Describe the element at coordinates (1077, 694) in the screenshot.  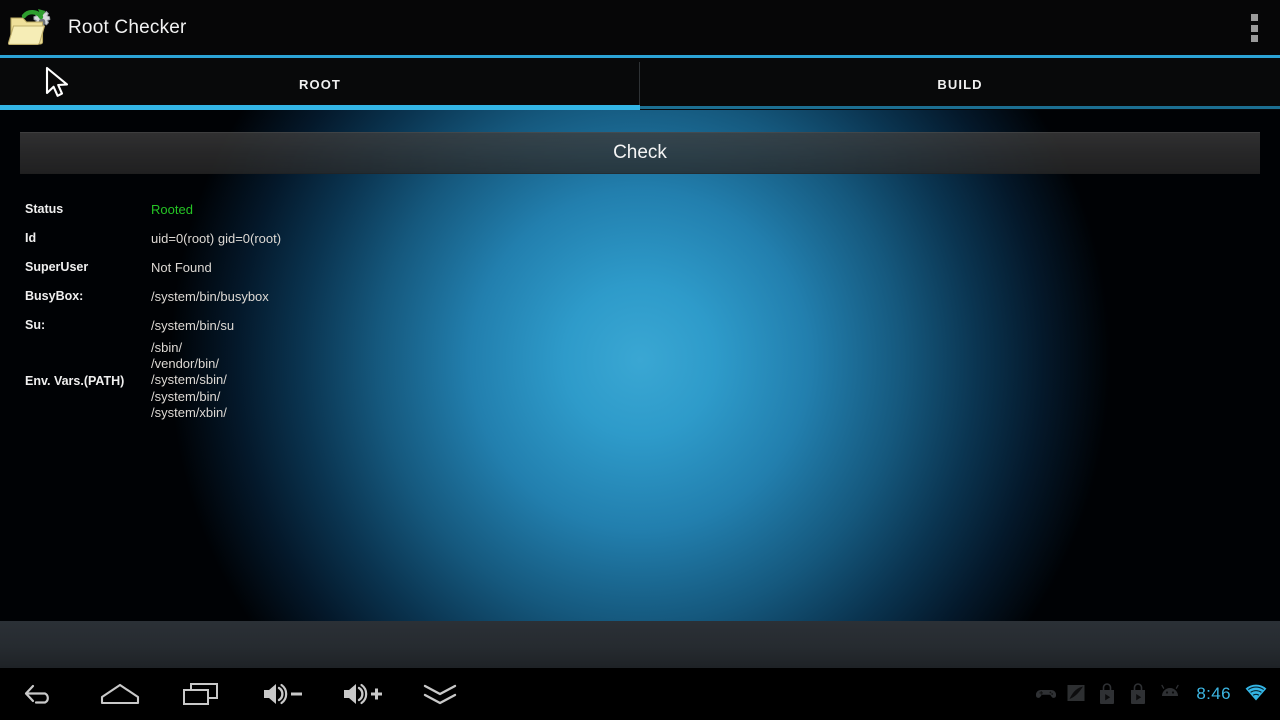
I see `image-placeholder-icon` at that location.